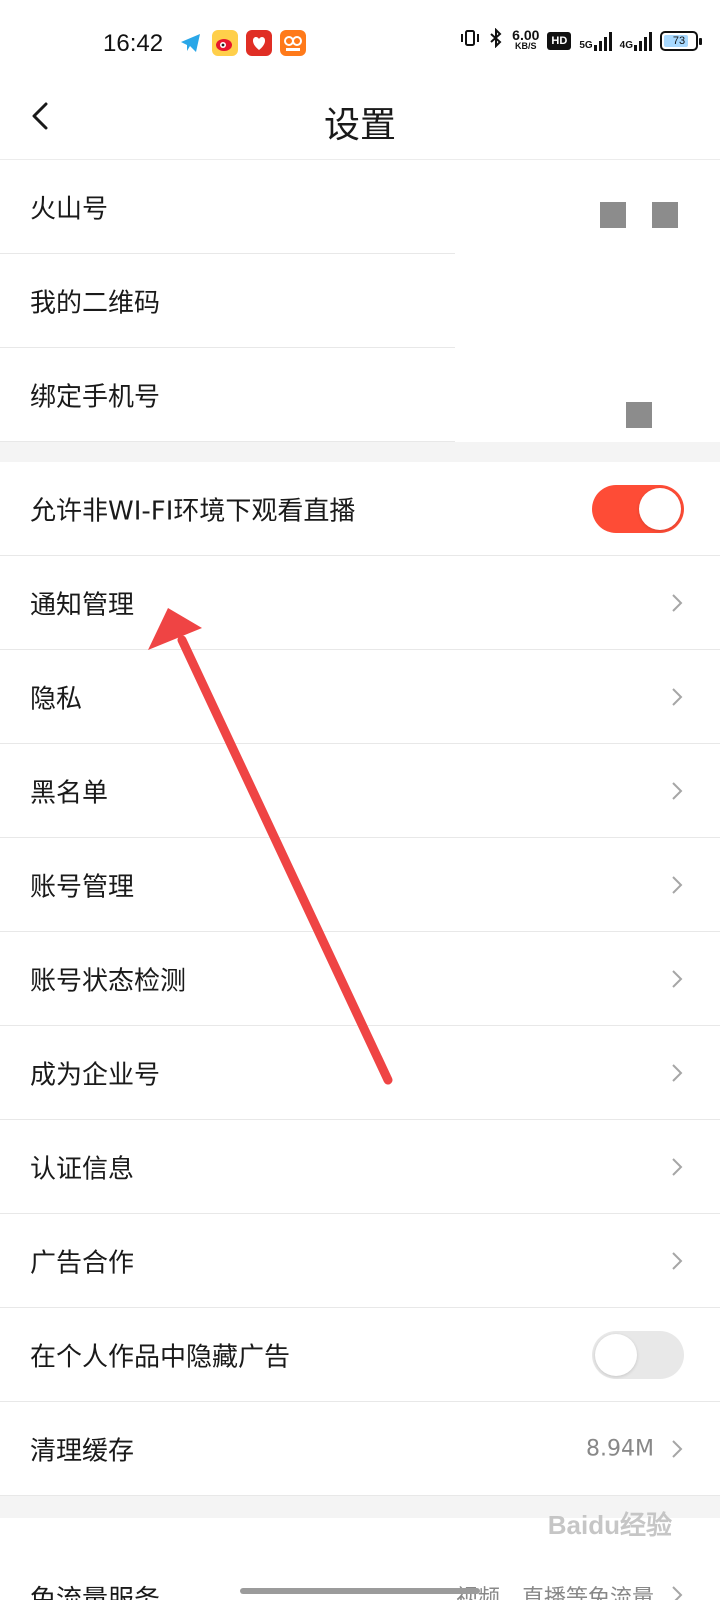  Describe the element at coordinates (360, 1073) in the screenshot. I see `row-become-enterprise: 成为企业号` at that location.